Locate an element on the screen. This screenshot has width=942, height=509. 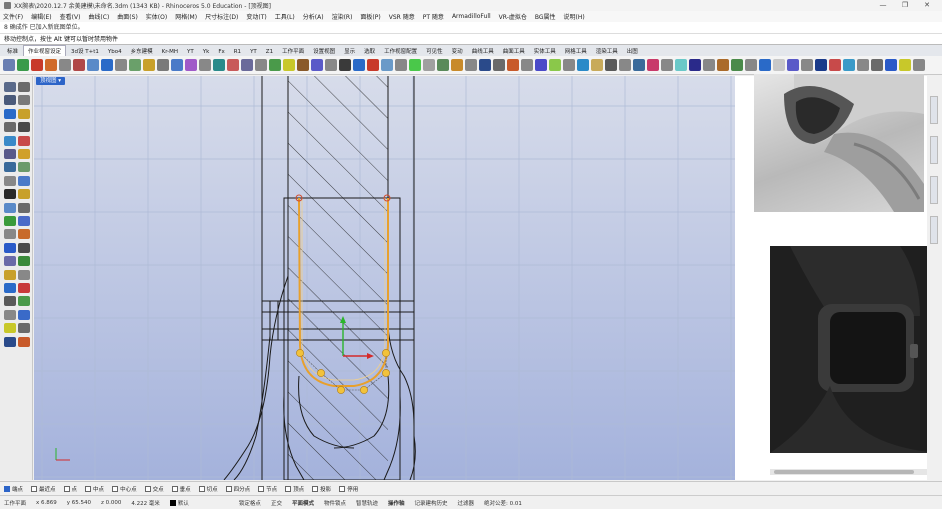
osnap-option: 切点 is located at coordinates (208, 489).